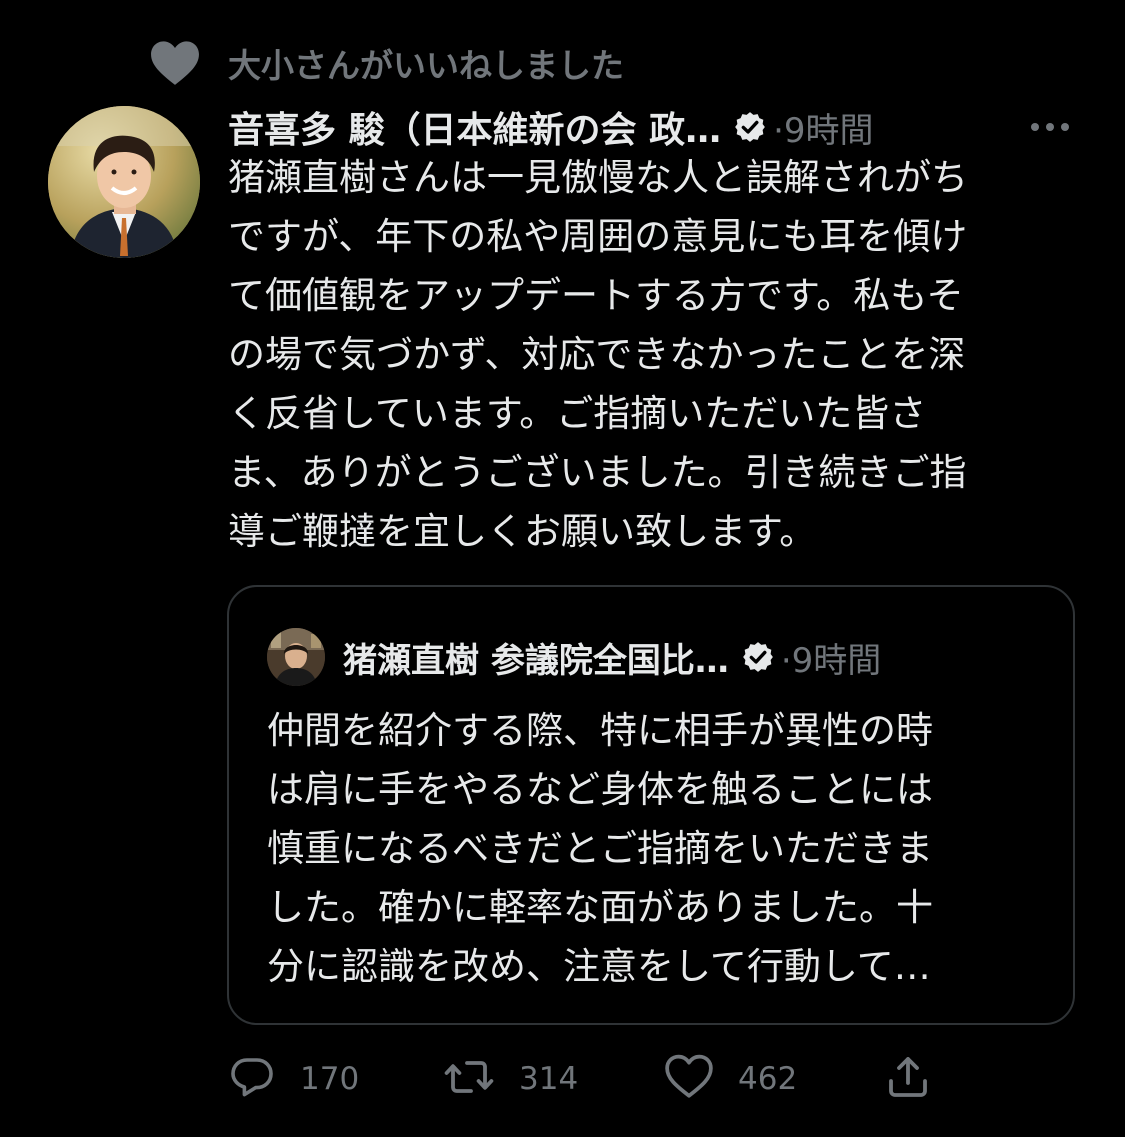 The width and height of the screenshot is (1125, 1137). I want to click on retweet-button: 314, so click(510, 1079).